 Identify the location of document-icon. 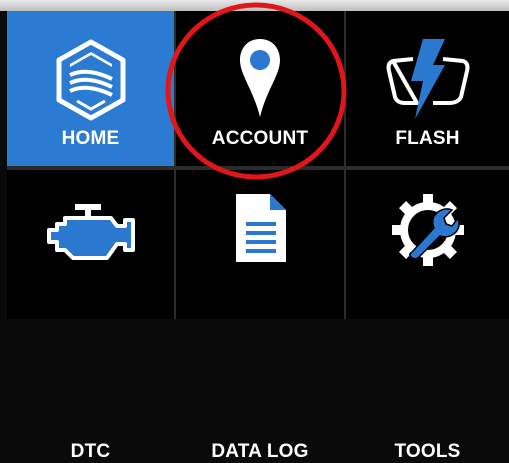
(261, 228).